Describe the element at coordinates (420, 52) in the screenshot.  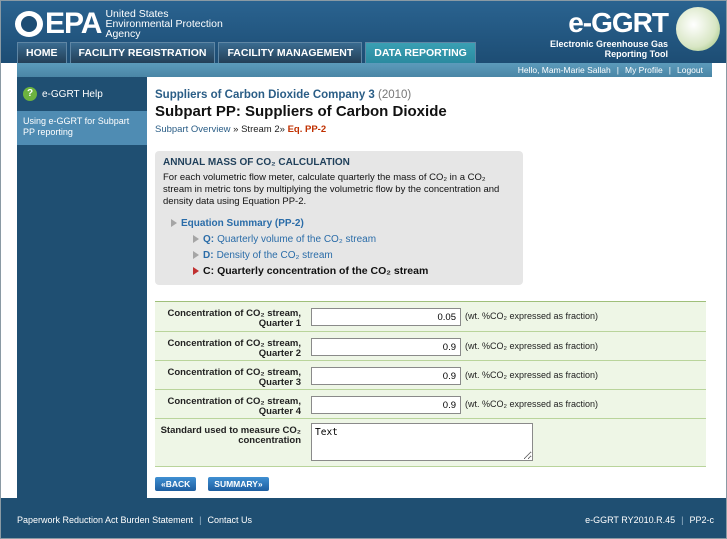
I see `tab-data-reporting: DATA REPORTING` at that location.